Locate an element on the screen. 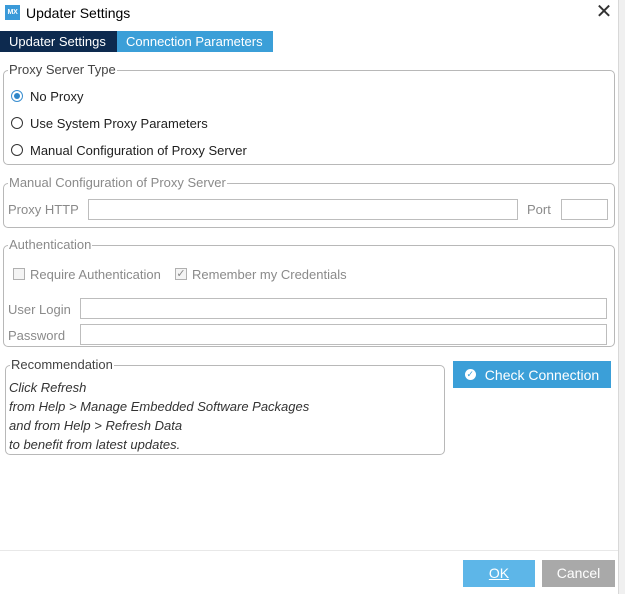  require-authentication-label: Require Authentication is located at coordinates (95, 274).